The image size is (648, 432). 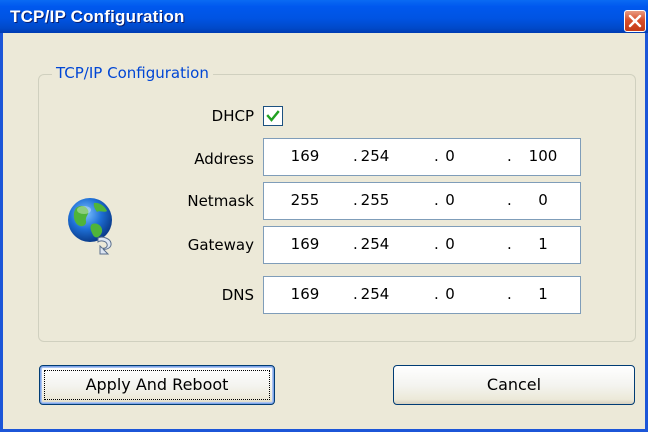 What do you see at coordinates (224, 159) in the screenshot?
I see `address-label: Address` at bounding box center [224, 159].